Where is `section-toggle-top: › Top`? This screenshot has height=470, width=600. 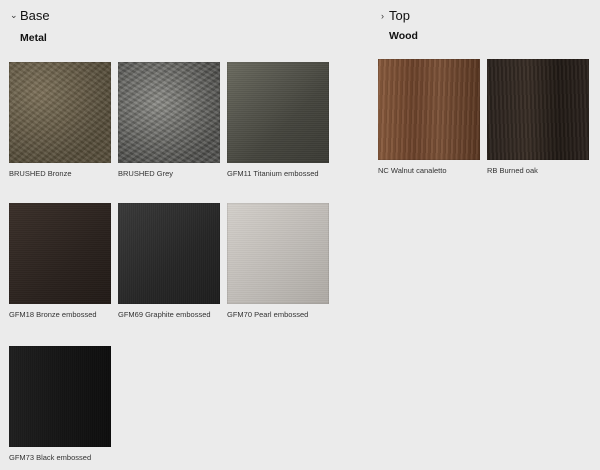
section-toggle-top: › Top is located at coordinates (394, 15).